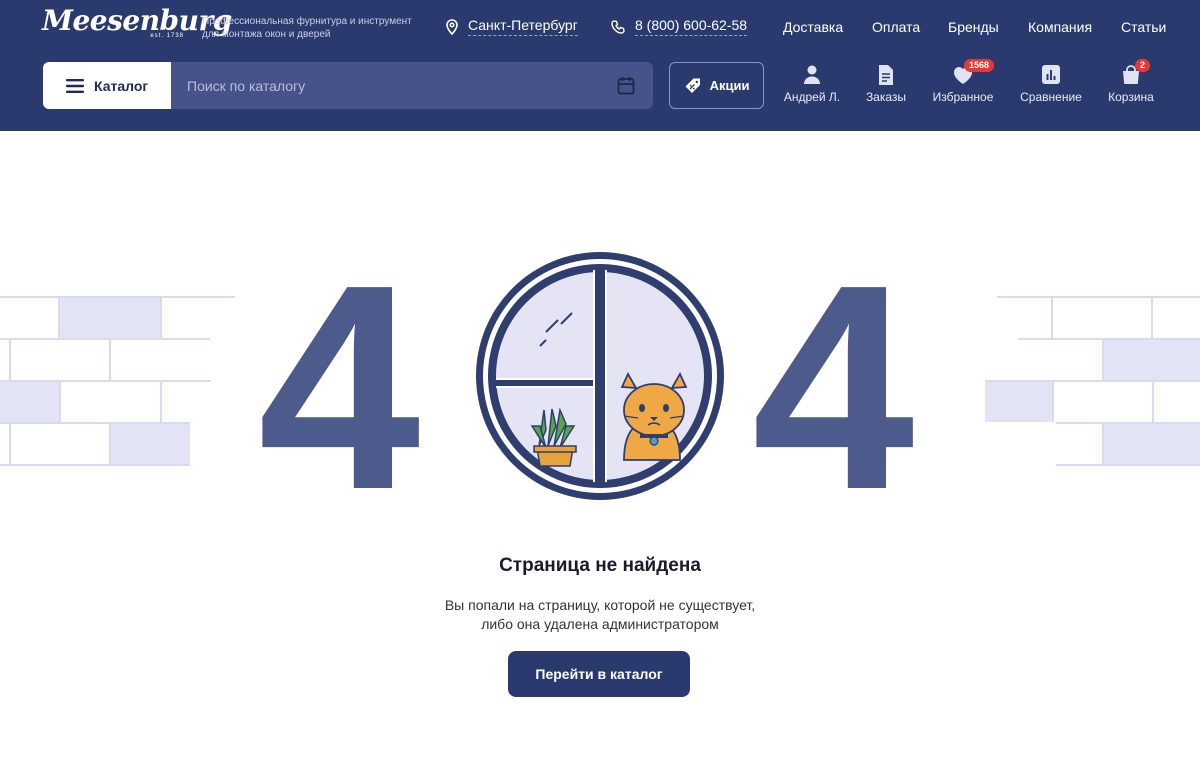 This screenshot has width=1200, height=774. Describe the element at coordinates (1060, 27) in the screenshot. I see `nav-company: Компания` at that location.